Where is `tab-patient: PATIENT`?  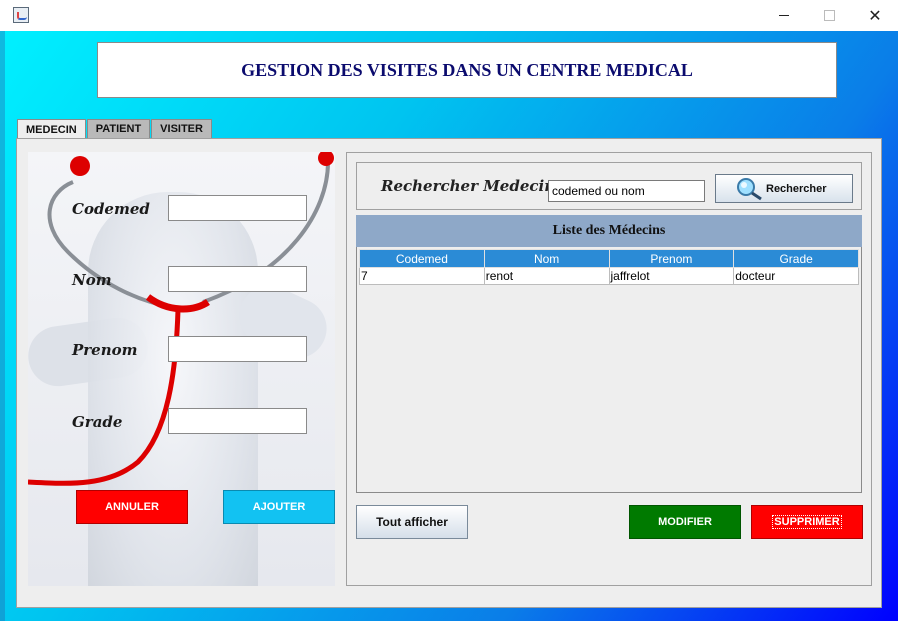
tab-patient: PATIENT is located at coordinates (118, 128).